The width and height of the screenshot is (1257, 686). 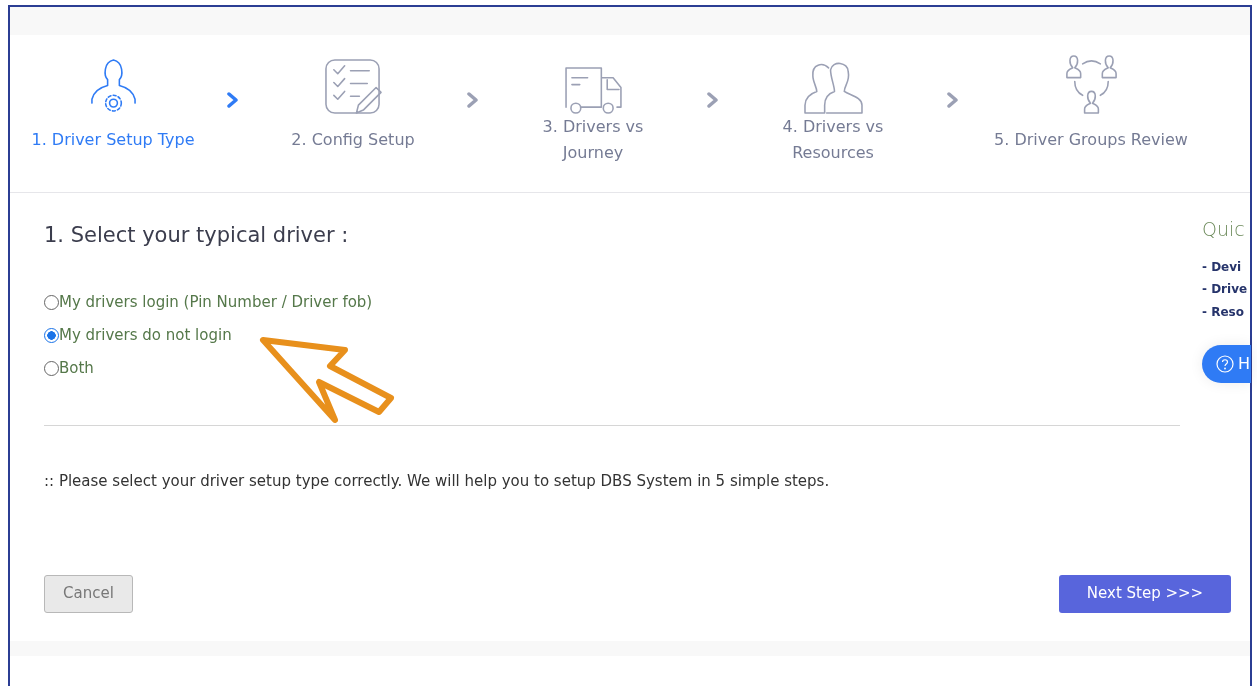 I want to click on option-label: Both, so click(x=76, y=368).